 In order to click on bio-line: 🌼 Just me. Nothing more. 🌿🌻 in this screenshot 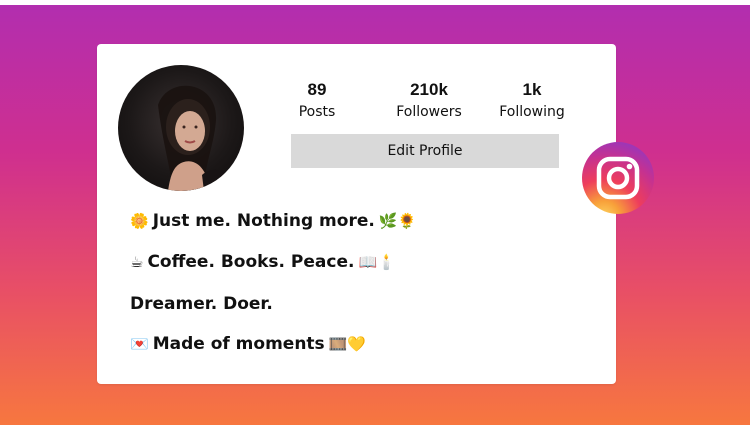, I will do `click(273, 221)`.